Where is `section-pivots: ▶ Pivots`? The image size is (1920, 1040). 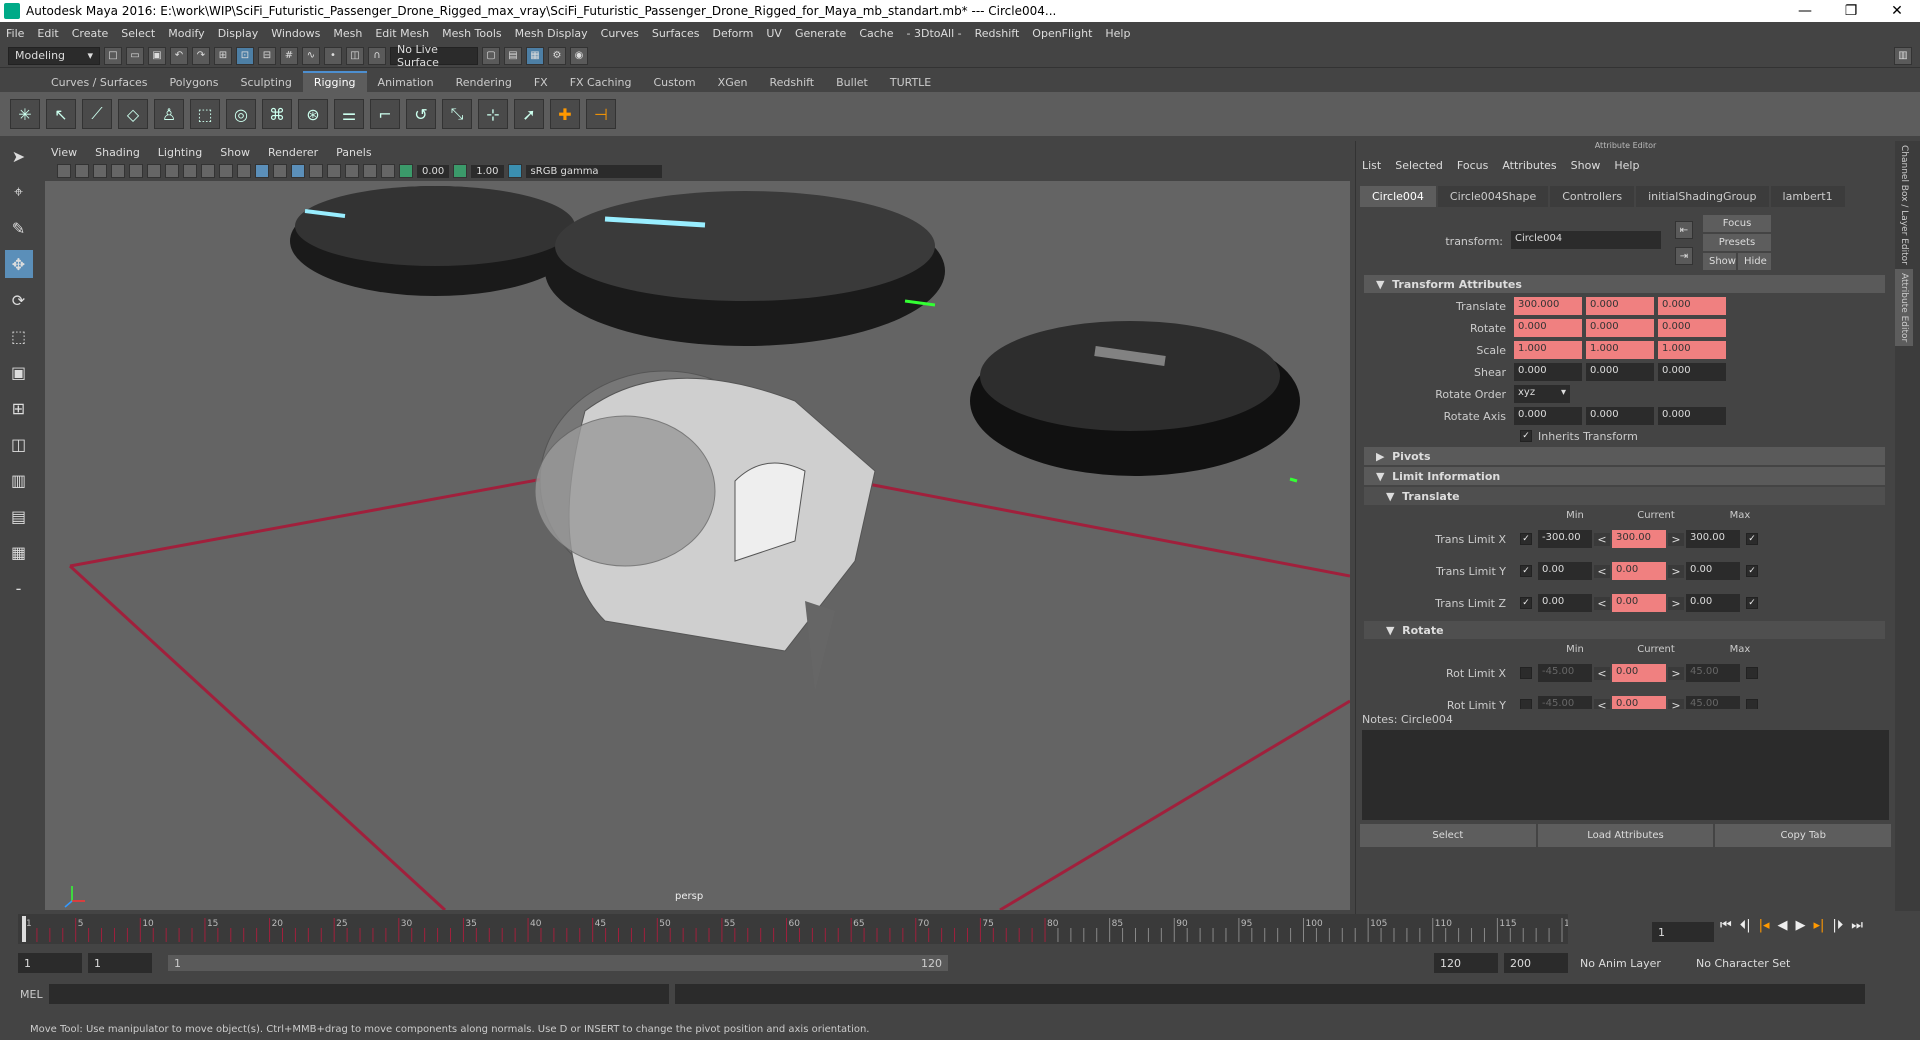
section-pivots: ▶ Pivots is located at coordinates (1624, 456).